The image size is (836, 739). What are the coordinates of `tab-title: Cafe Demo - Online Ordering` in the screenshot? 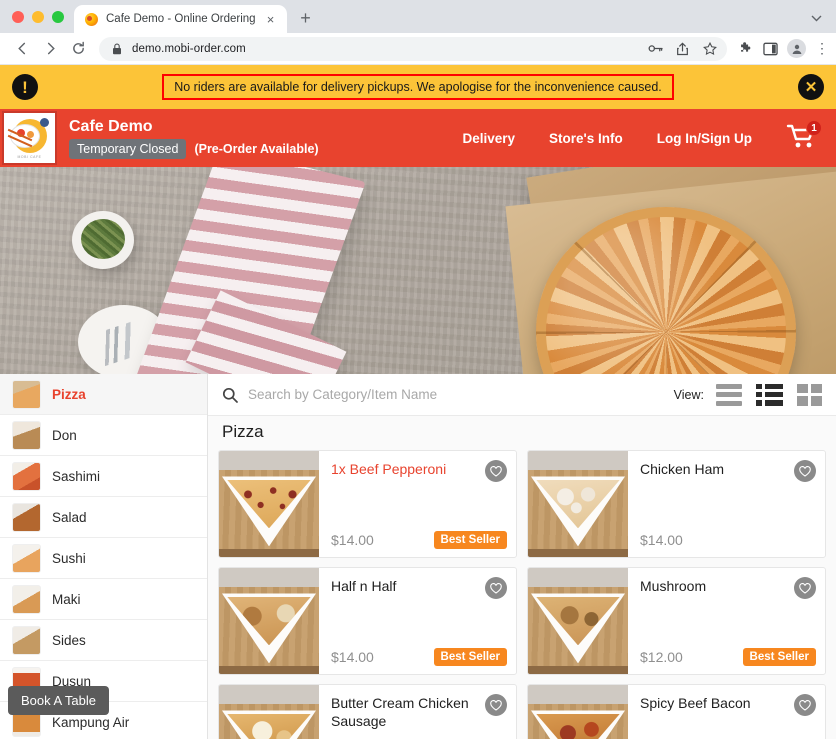 It's located at (181, 19).